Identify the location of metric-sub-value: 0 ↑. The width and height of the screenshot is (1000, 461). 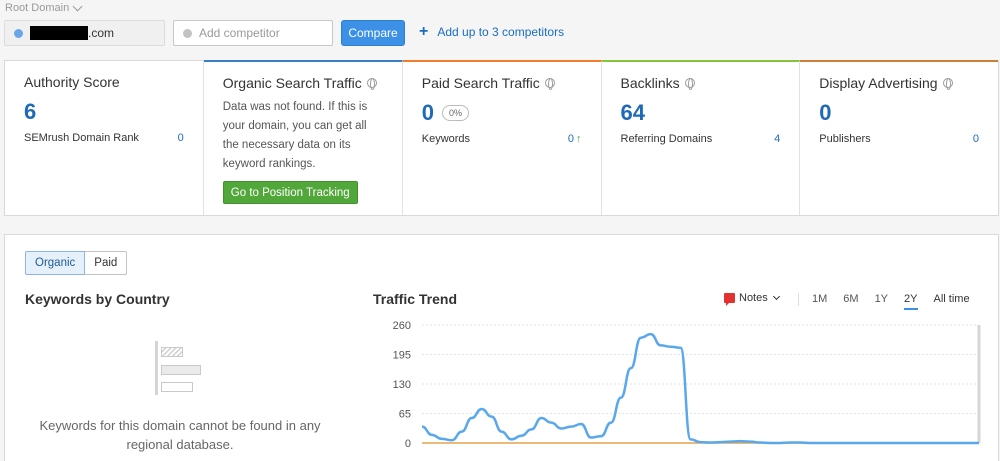
(575, 139).